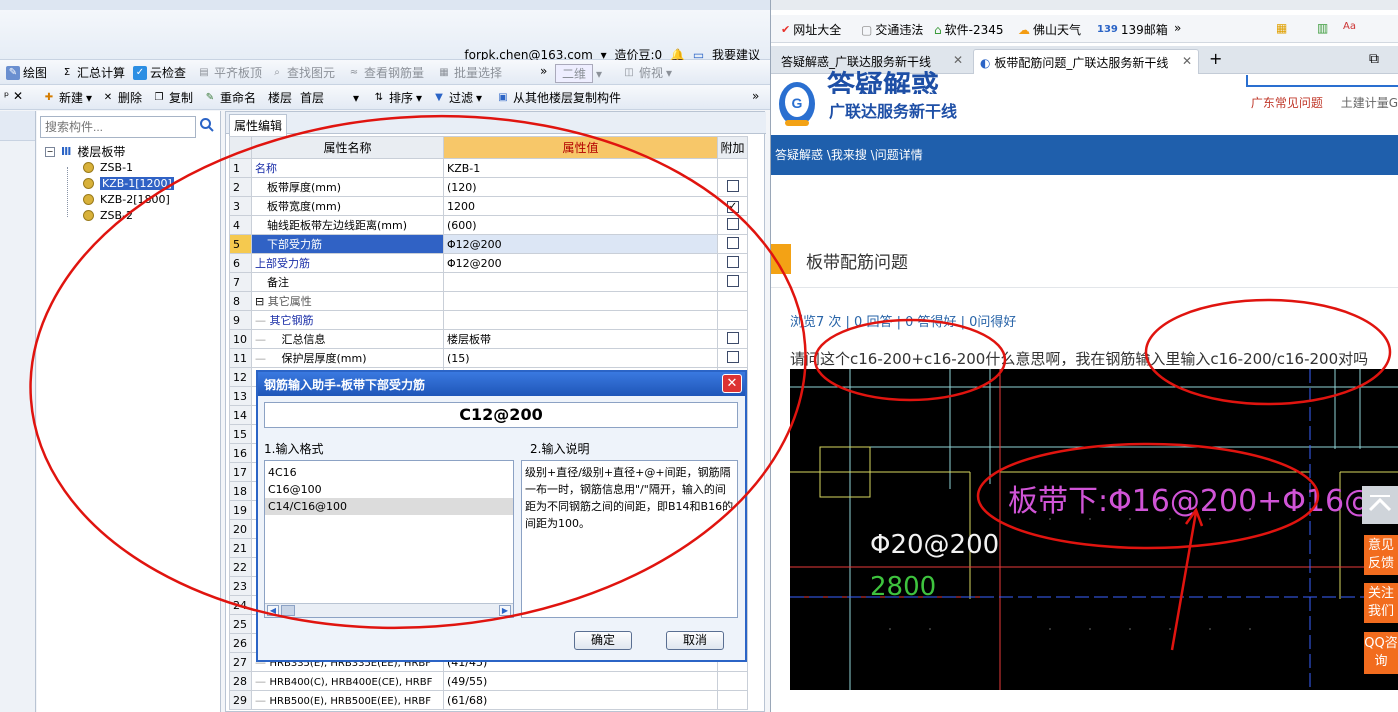 Image resolution: width=1398 pixels, height=712 pixels. Describe the element at coordinates (50, 151) in the screenshot. I see `collapse-icon: −` at that location.